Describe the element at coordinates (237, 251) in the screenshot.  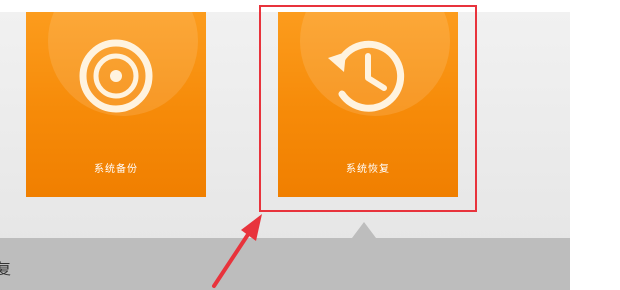
I see `annotation-arrow` at that location.